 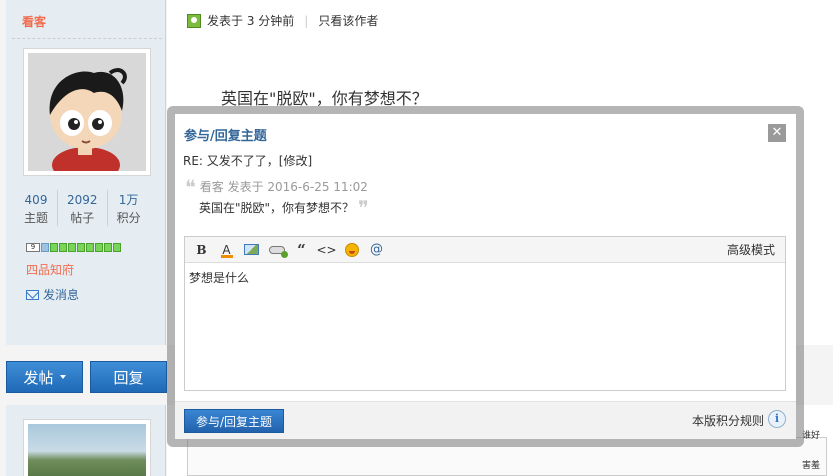 What do you see at coordinates (301, 250) in the screenshot?
I see `quote-button: “` at bounding box center [301, 250].